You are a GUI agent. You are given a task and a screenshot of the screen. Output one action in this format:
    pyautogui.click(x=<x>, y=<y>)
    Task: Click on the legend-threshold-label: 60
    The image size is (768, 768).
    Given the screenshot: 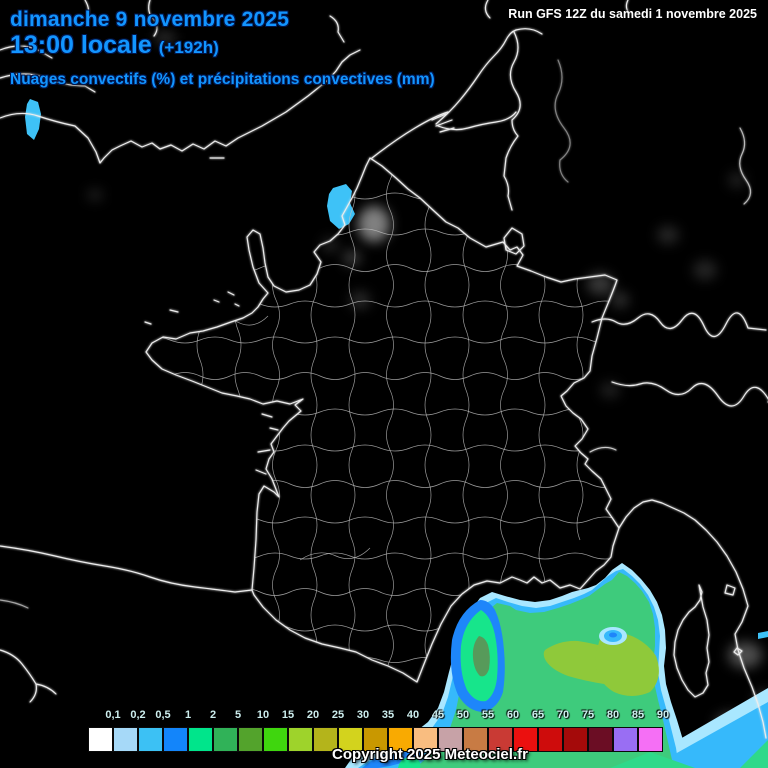 What is the action you would take?
    pyautogui.click(x=513, y=715)
    